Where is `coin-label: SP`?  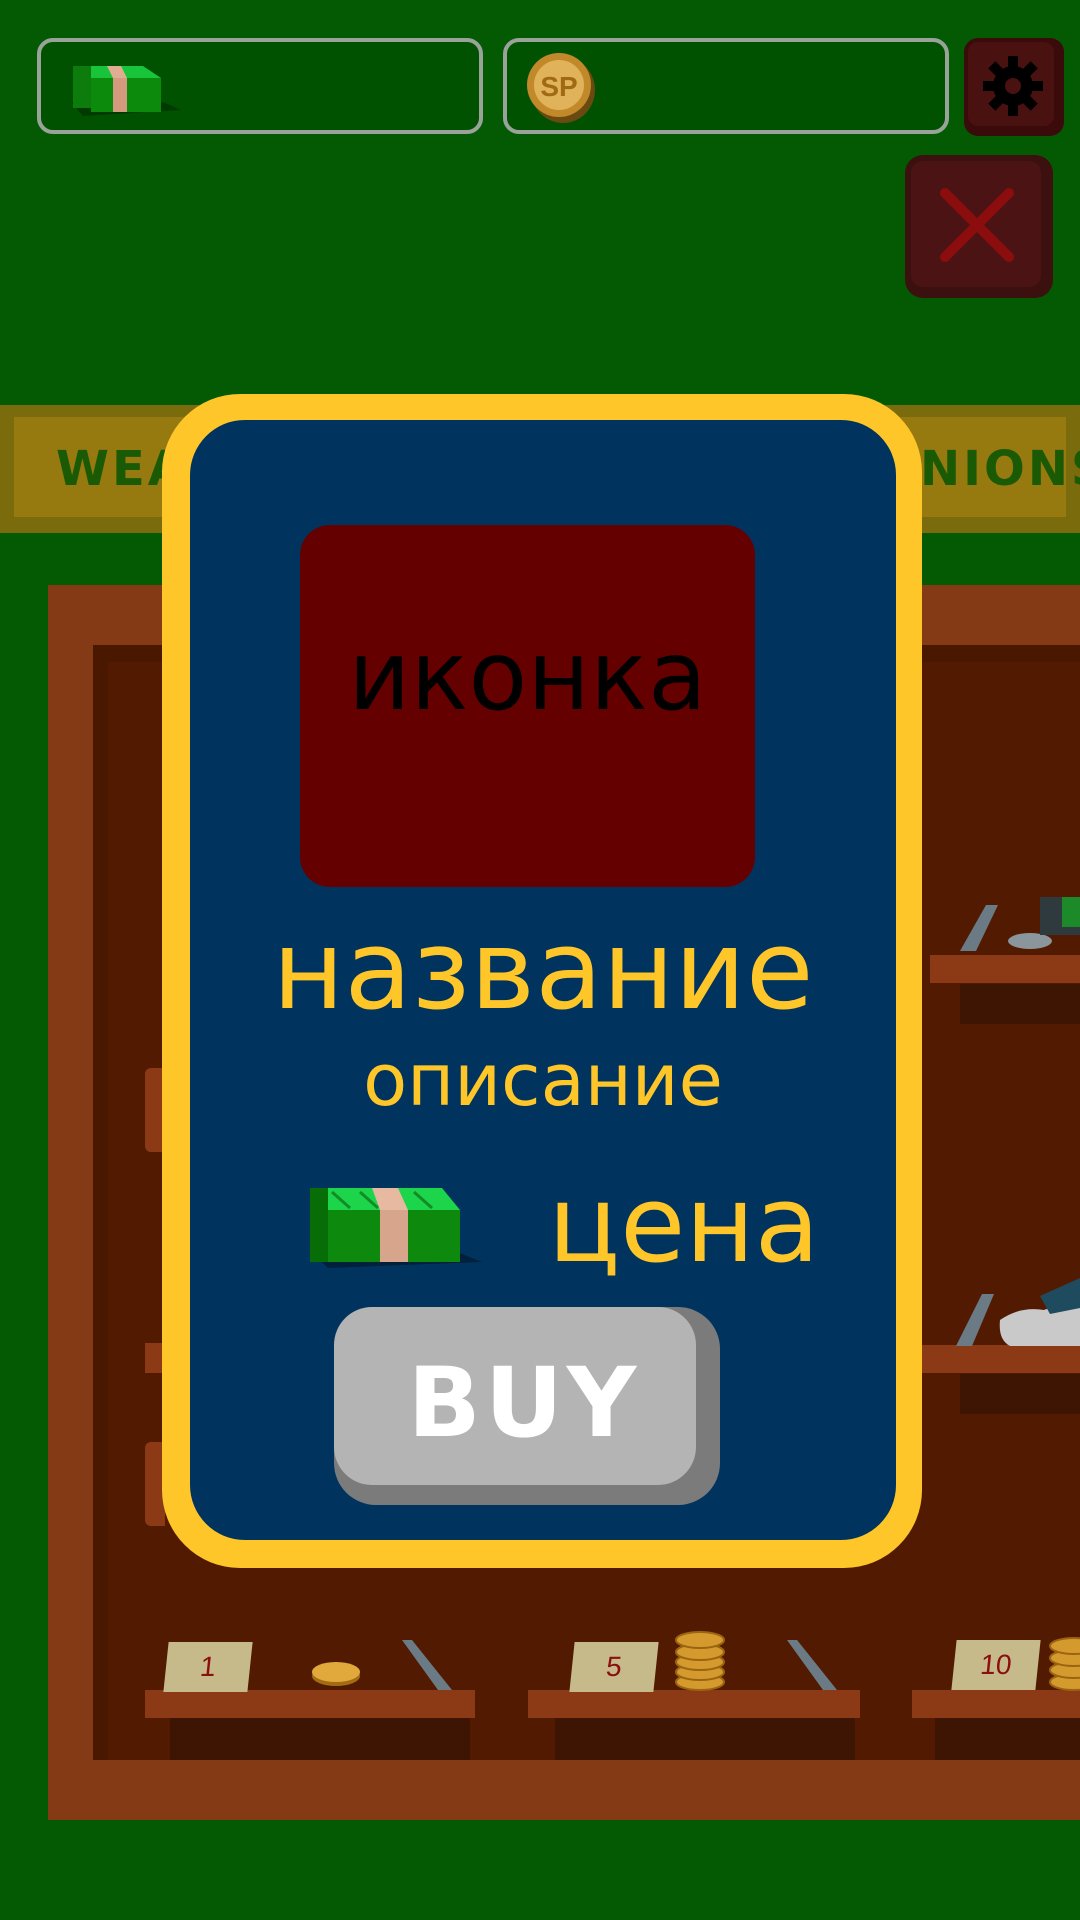 coin-label: SP is located at coordinates (558, 86).